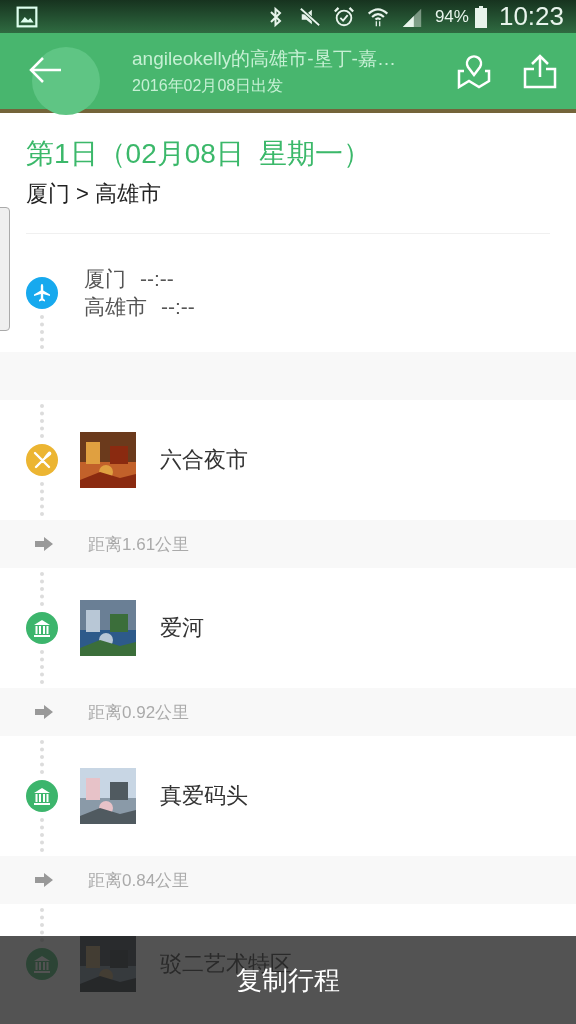 Image resolution: width=576 pixels, height=1024 pixels. What do you see at coordinates (451, 16) in the screenshot?
I see `battery-text: 94%` at bounding box center [451, 16].